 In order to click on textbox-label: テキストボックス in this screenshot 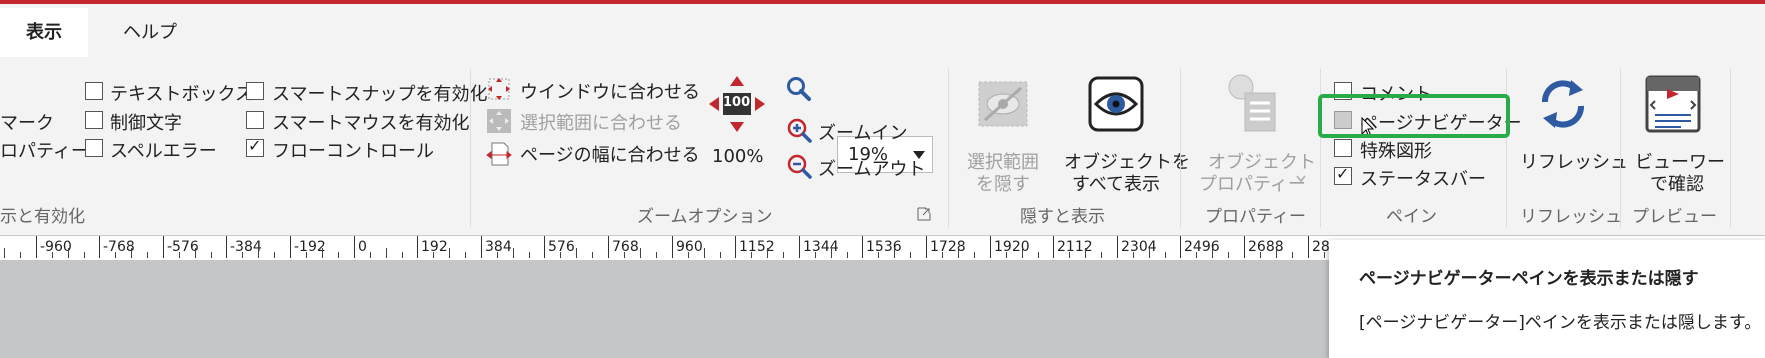, I will do `click(181, 93)`.